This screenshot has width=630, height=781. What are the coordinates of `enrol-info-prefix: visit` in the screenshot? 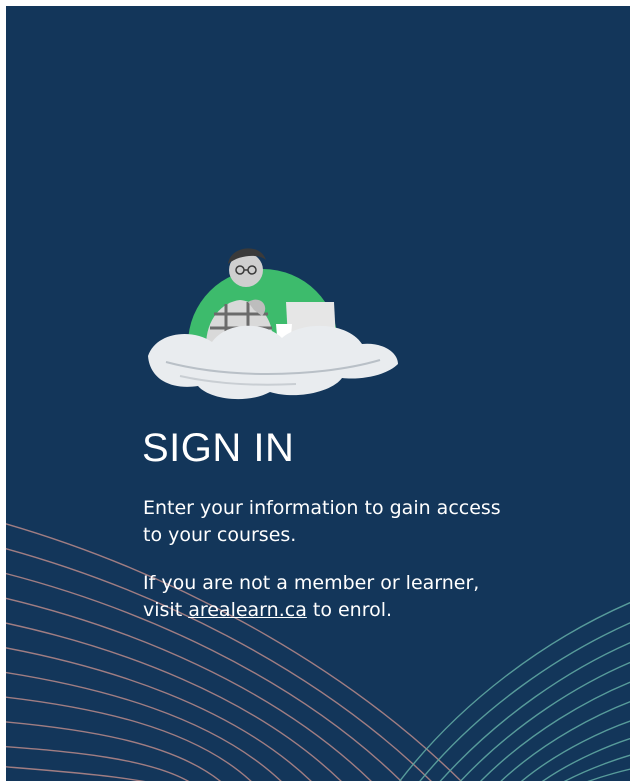 It's located at (166, 610).